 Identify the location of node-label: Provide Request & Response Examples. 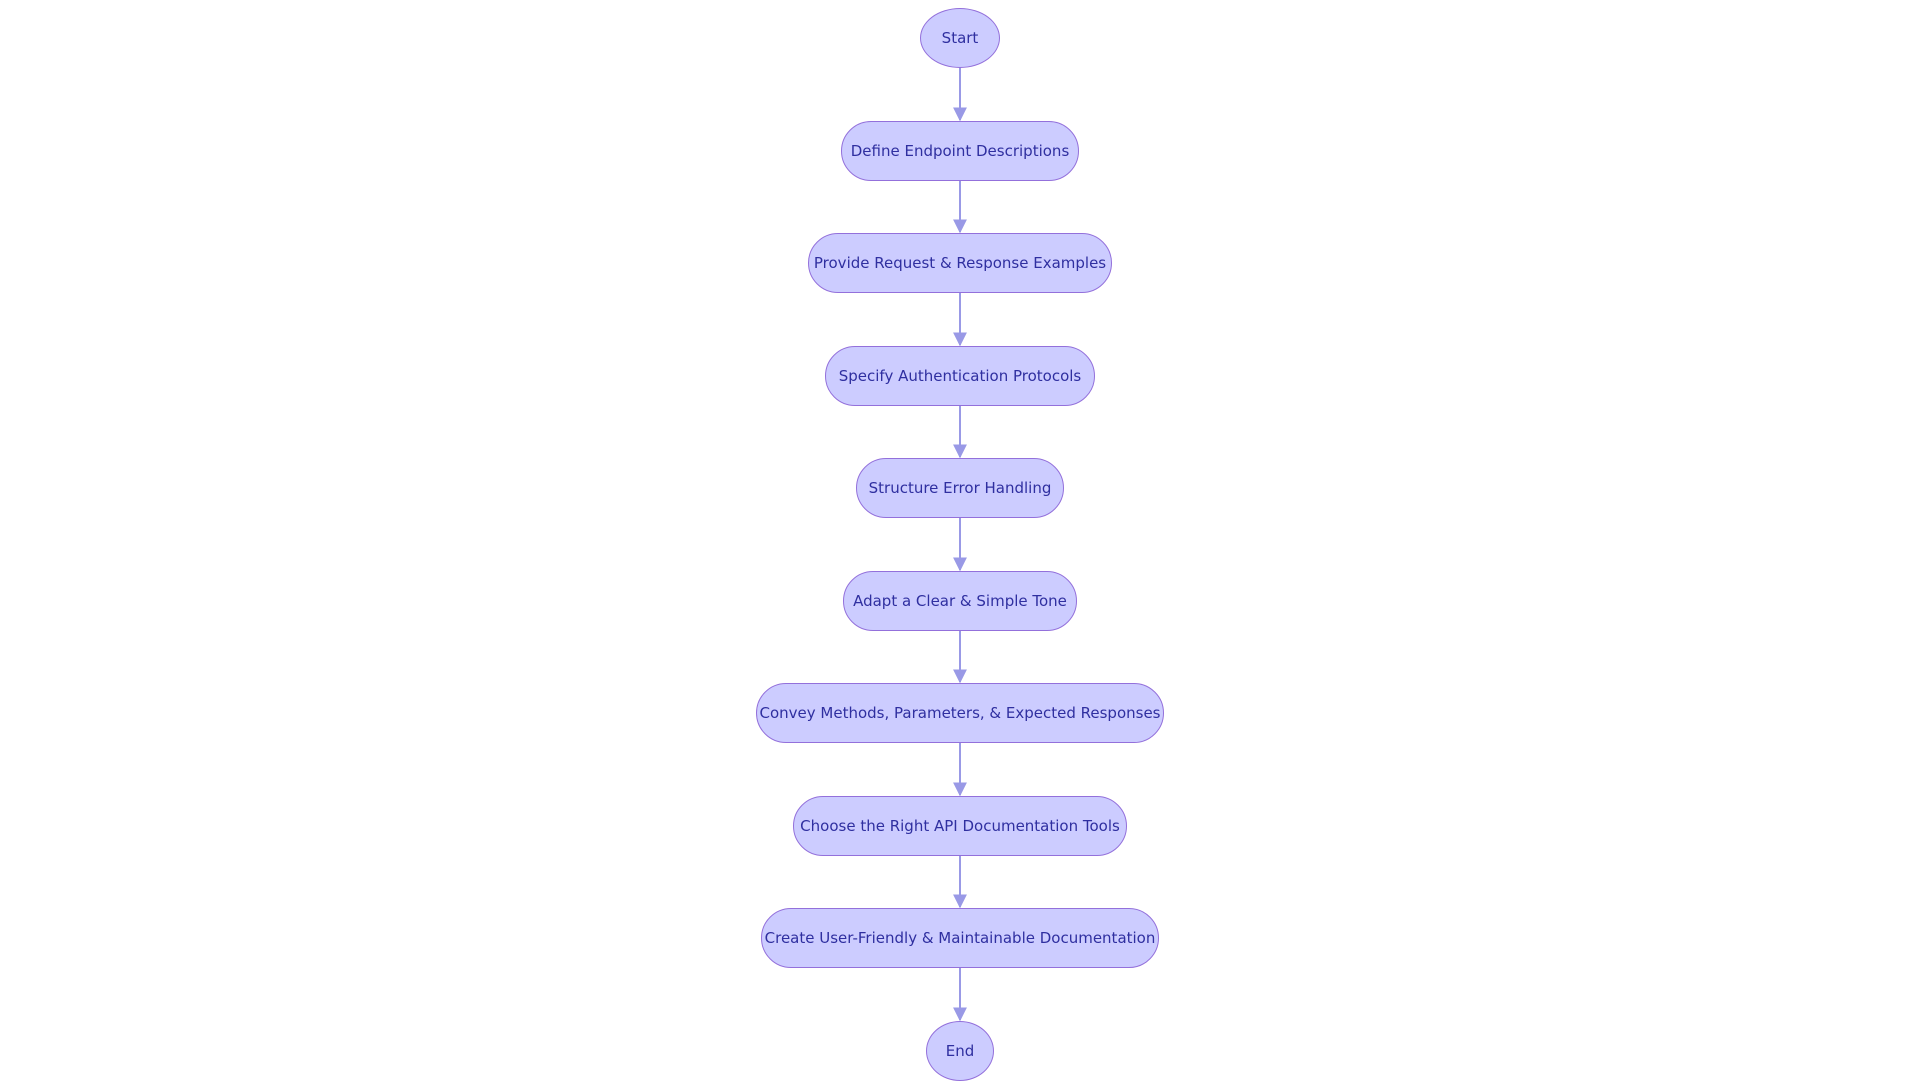
(960, 263).